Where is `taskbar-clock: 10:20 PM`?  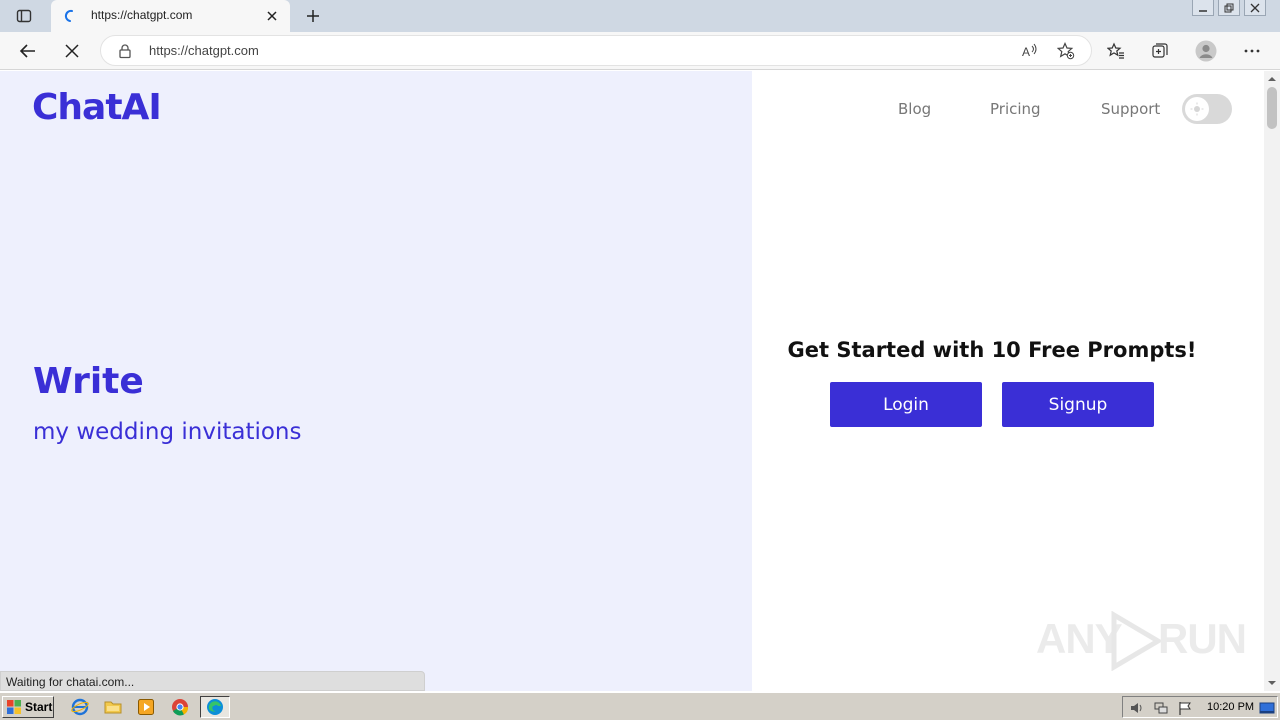 taskbar-clock: 10:20 PM is located at coordinates (1230, 707).